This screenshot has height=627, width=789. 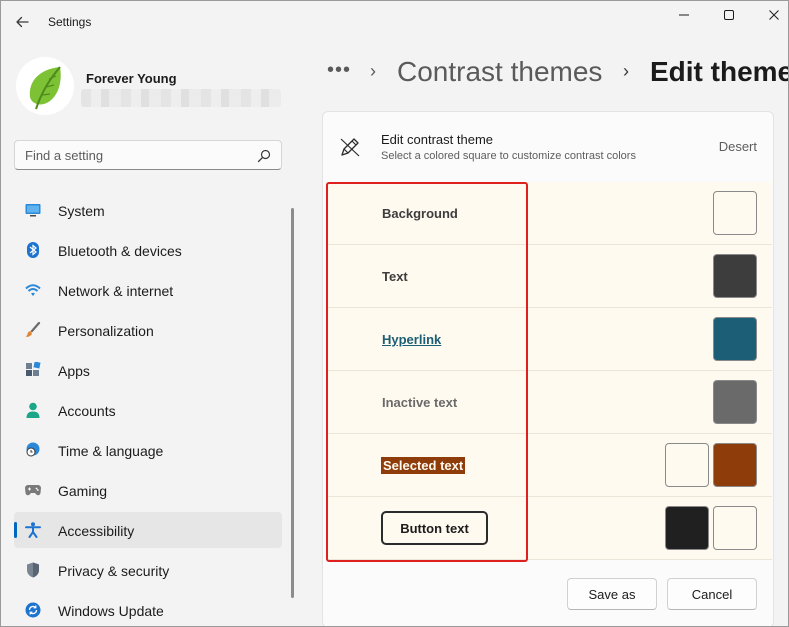 I want to click on search-icon, so click(x=264, y=156).